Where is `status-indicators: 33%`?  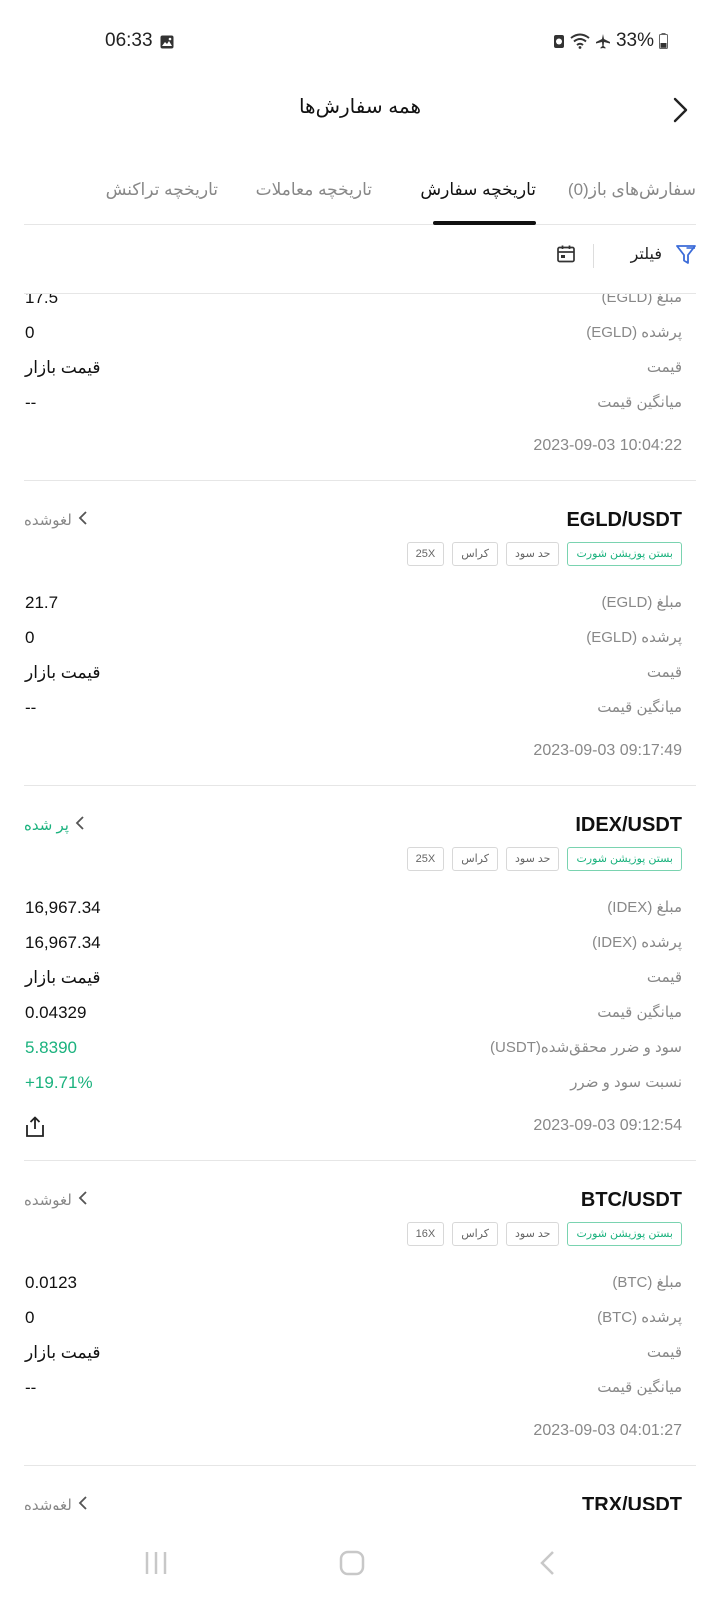
status-indicators: 33% is located at coordinates (610, 41).